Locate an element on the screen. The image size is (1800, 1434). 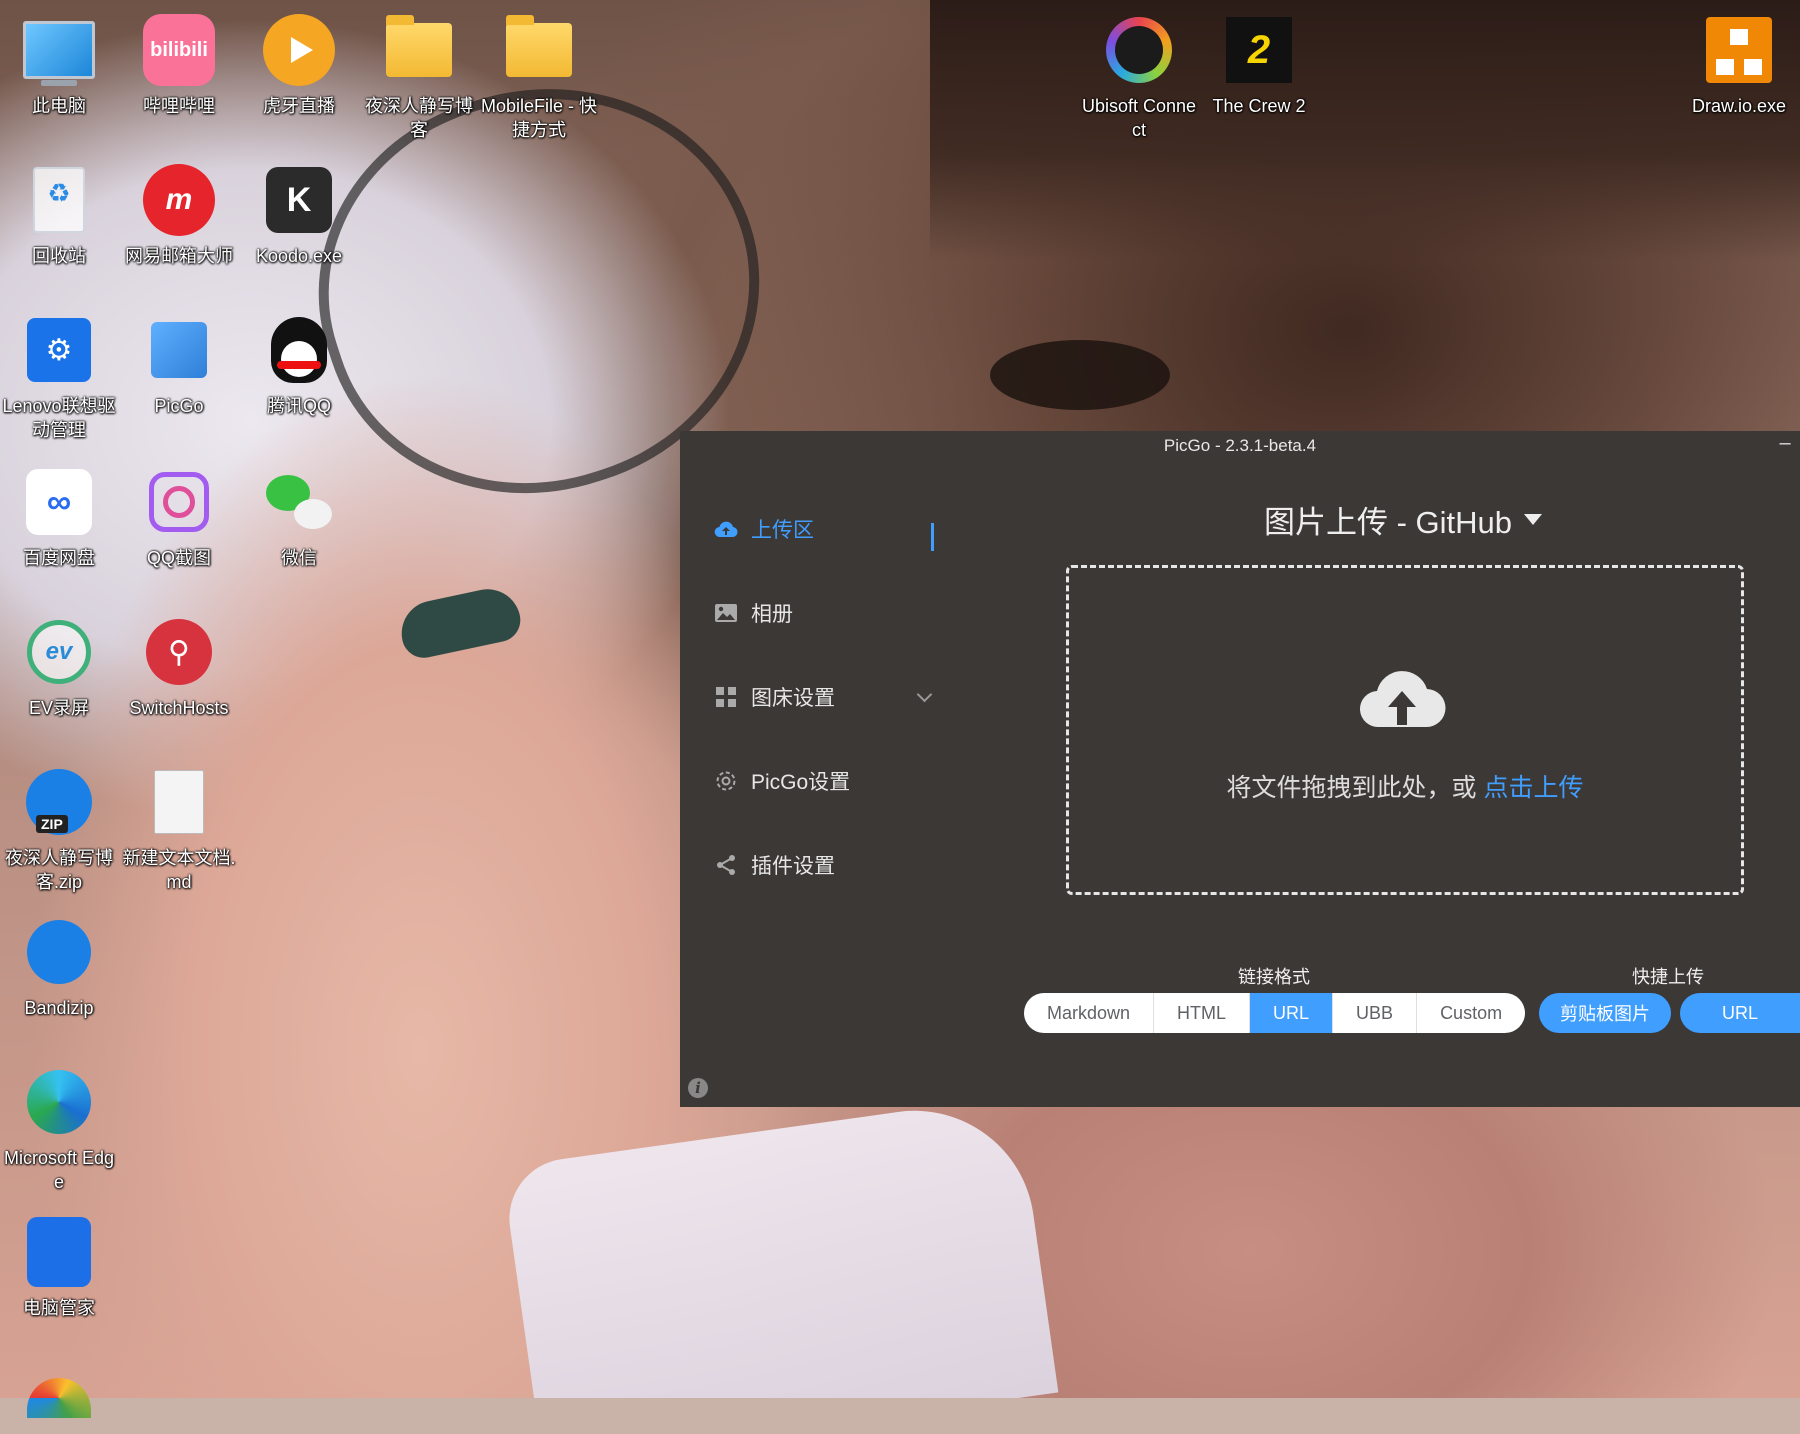
wallpaper-hair is located at coordinates (1365, 130).